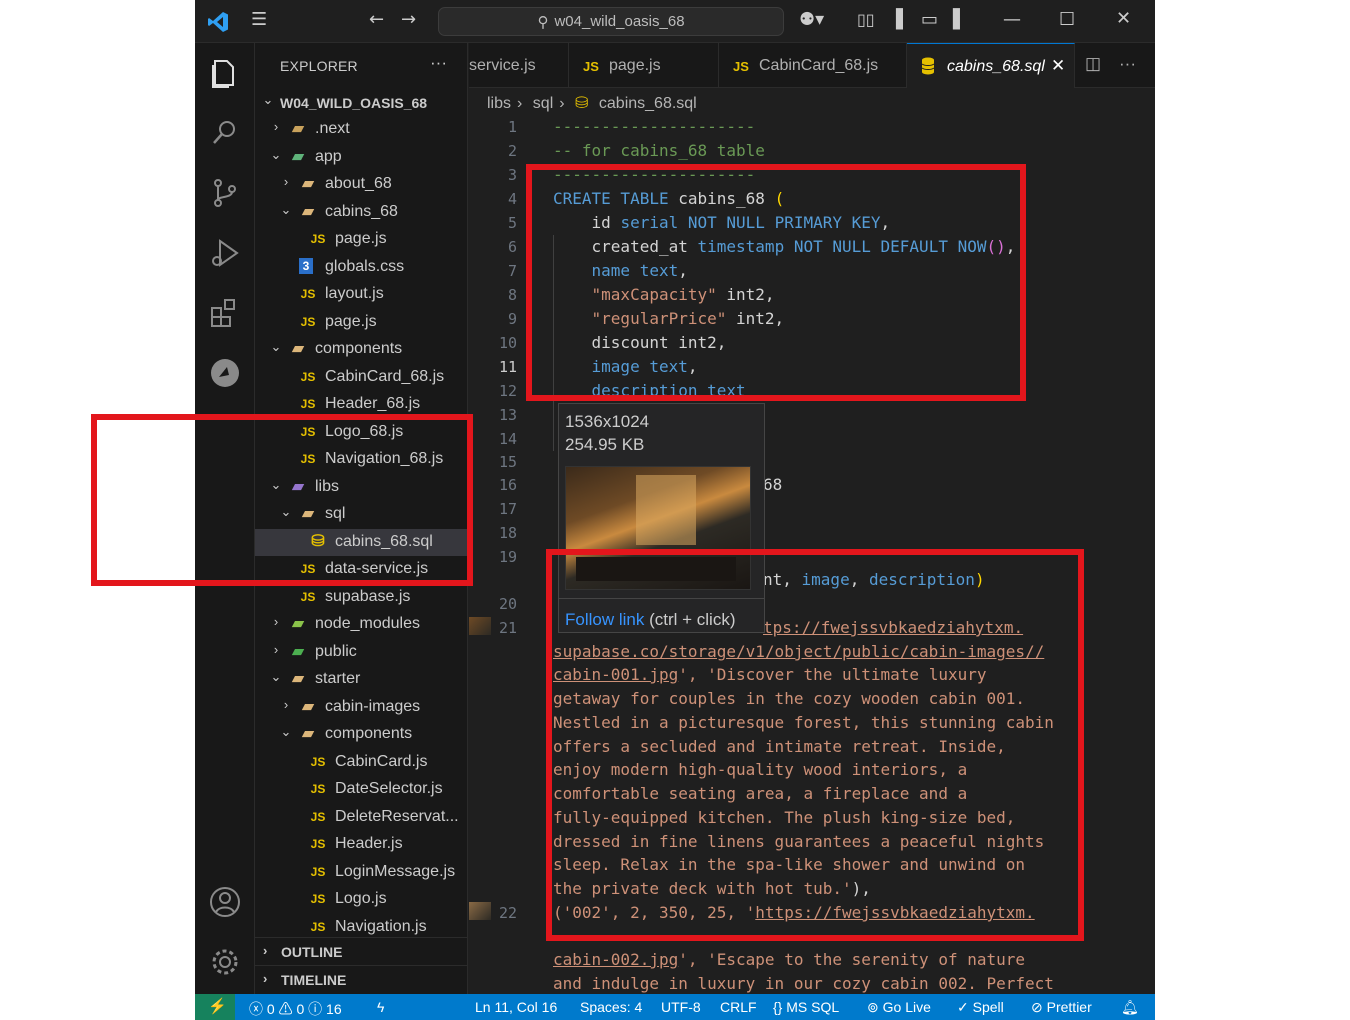 This screenshot has height=1020, width=1350. Describe the element at coordinates (225, 313) in the screenshot. I see `extensions-icon` at that location.